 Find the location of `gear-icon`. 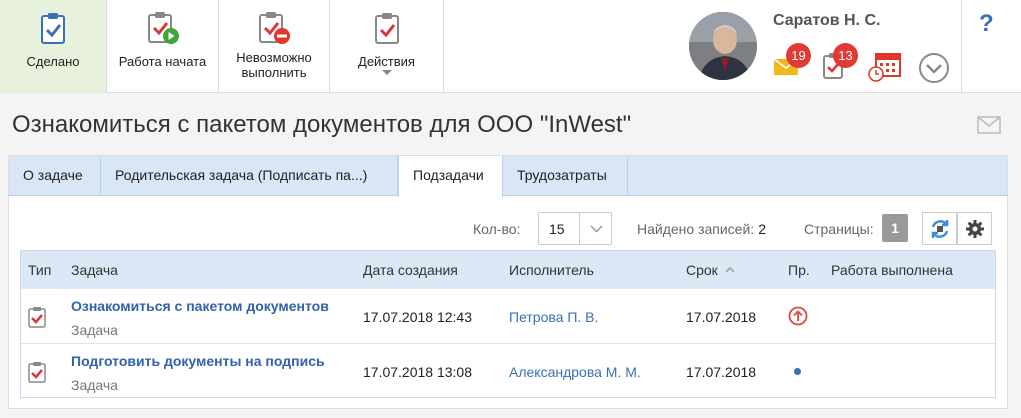

gear-icon is located at coordinates (974, 228).